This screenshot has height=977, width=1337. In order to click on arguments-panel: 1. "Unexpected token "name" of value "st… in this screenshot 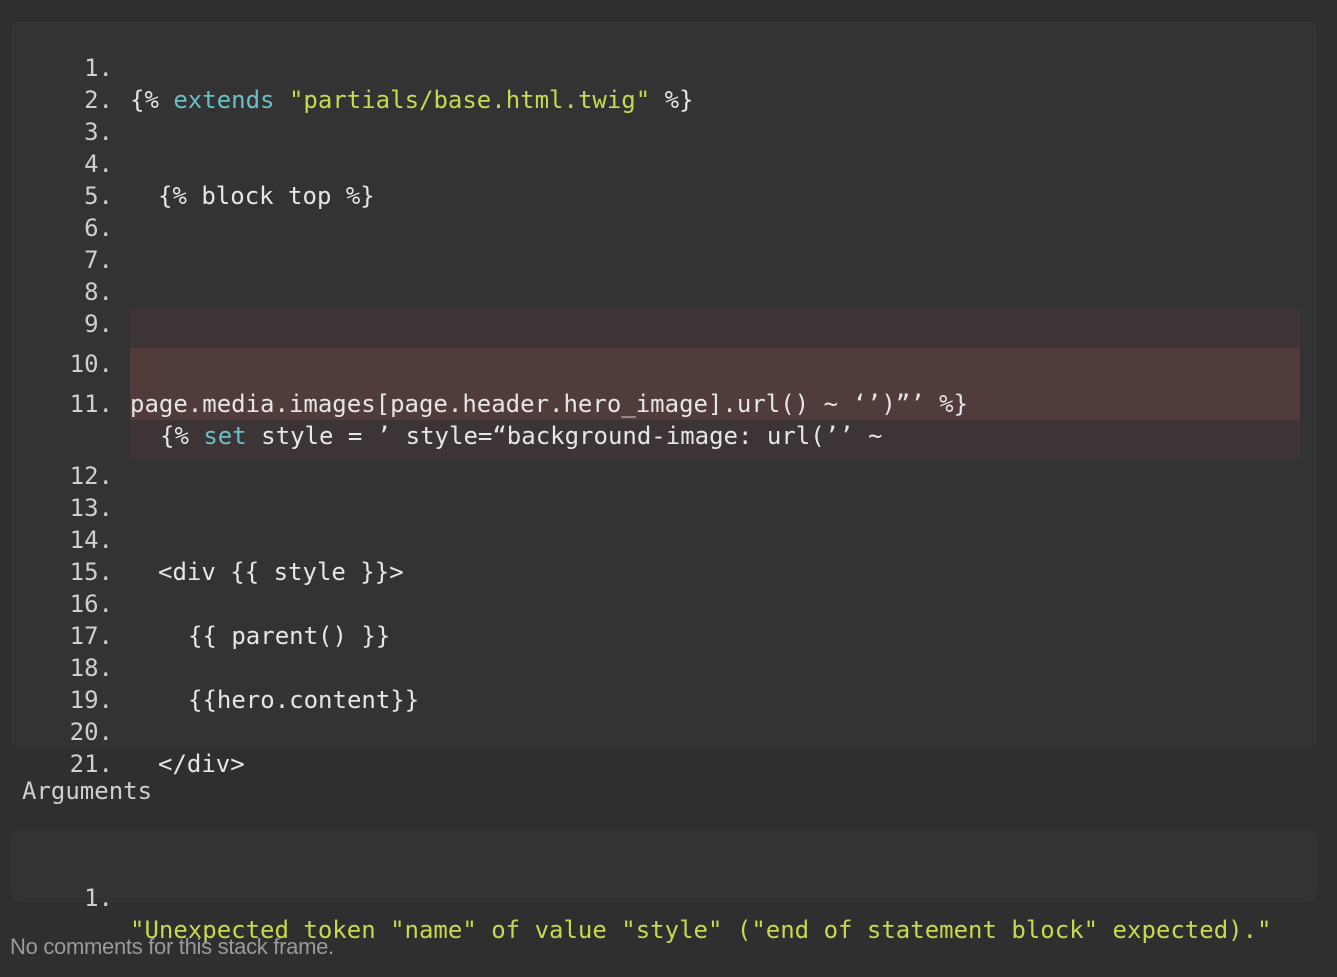, I will do `click(664, 887)`.